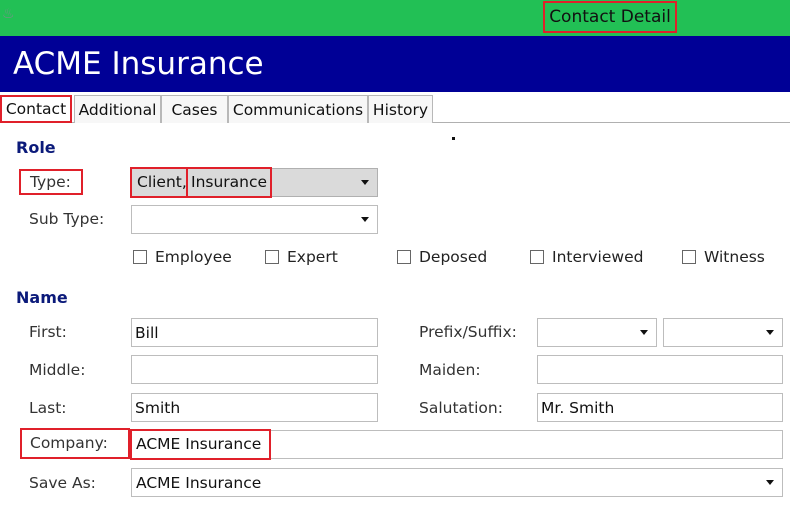 The width and height of the screenshot is (790, 510). I want to click on first-name-field: Bill, so click(254, 332).